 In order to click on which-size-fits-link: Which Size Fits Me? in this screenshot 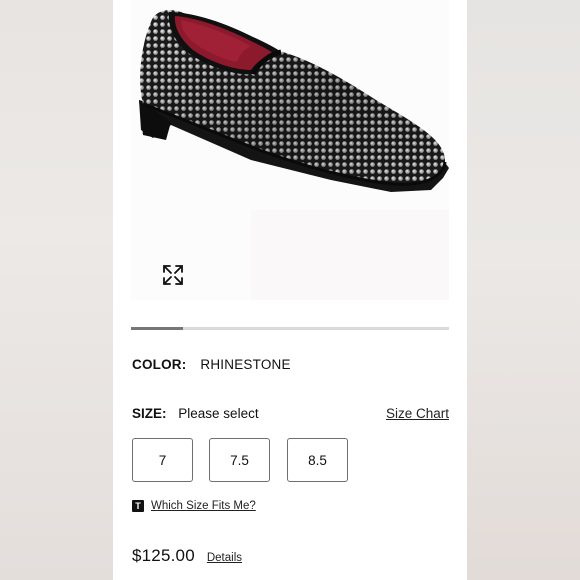, I will do `click(203, 506)`.